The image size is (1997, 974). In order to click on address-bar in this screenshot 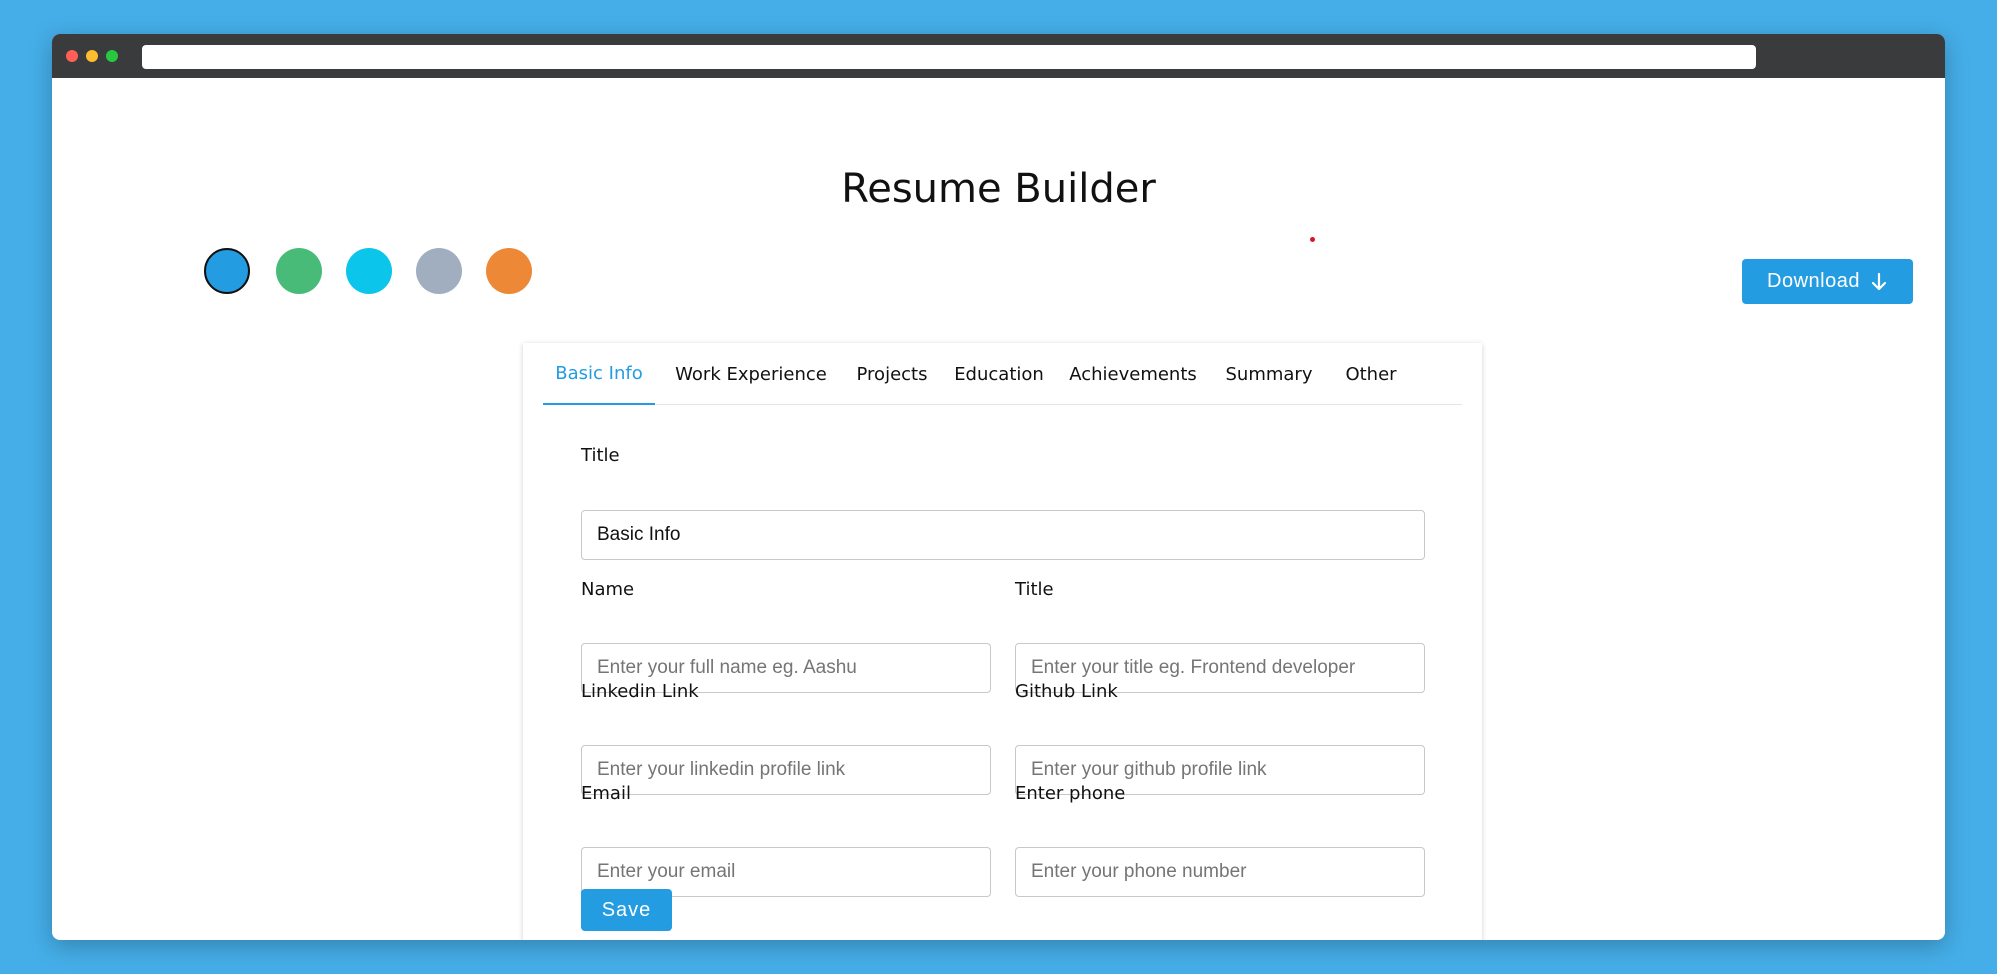, I will do `click(949, 57)`.